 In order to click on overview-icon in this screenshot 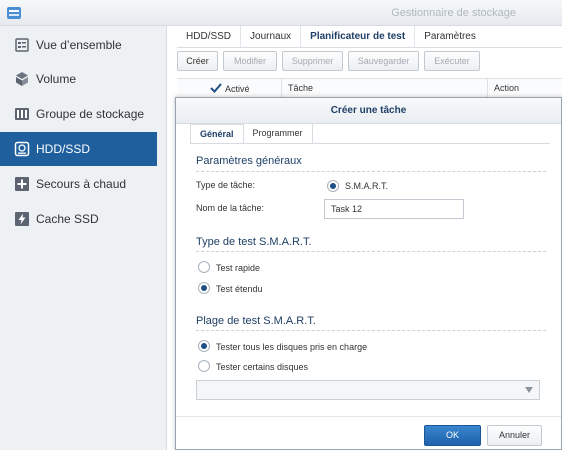, I will do `click(22, 45)`.